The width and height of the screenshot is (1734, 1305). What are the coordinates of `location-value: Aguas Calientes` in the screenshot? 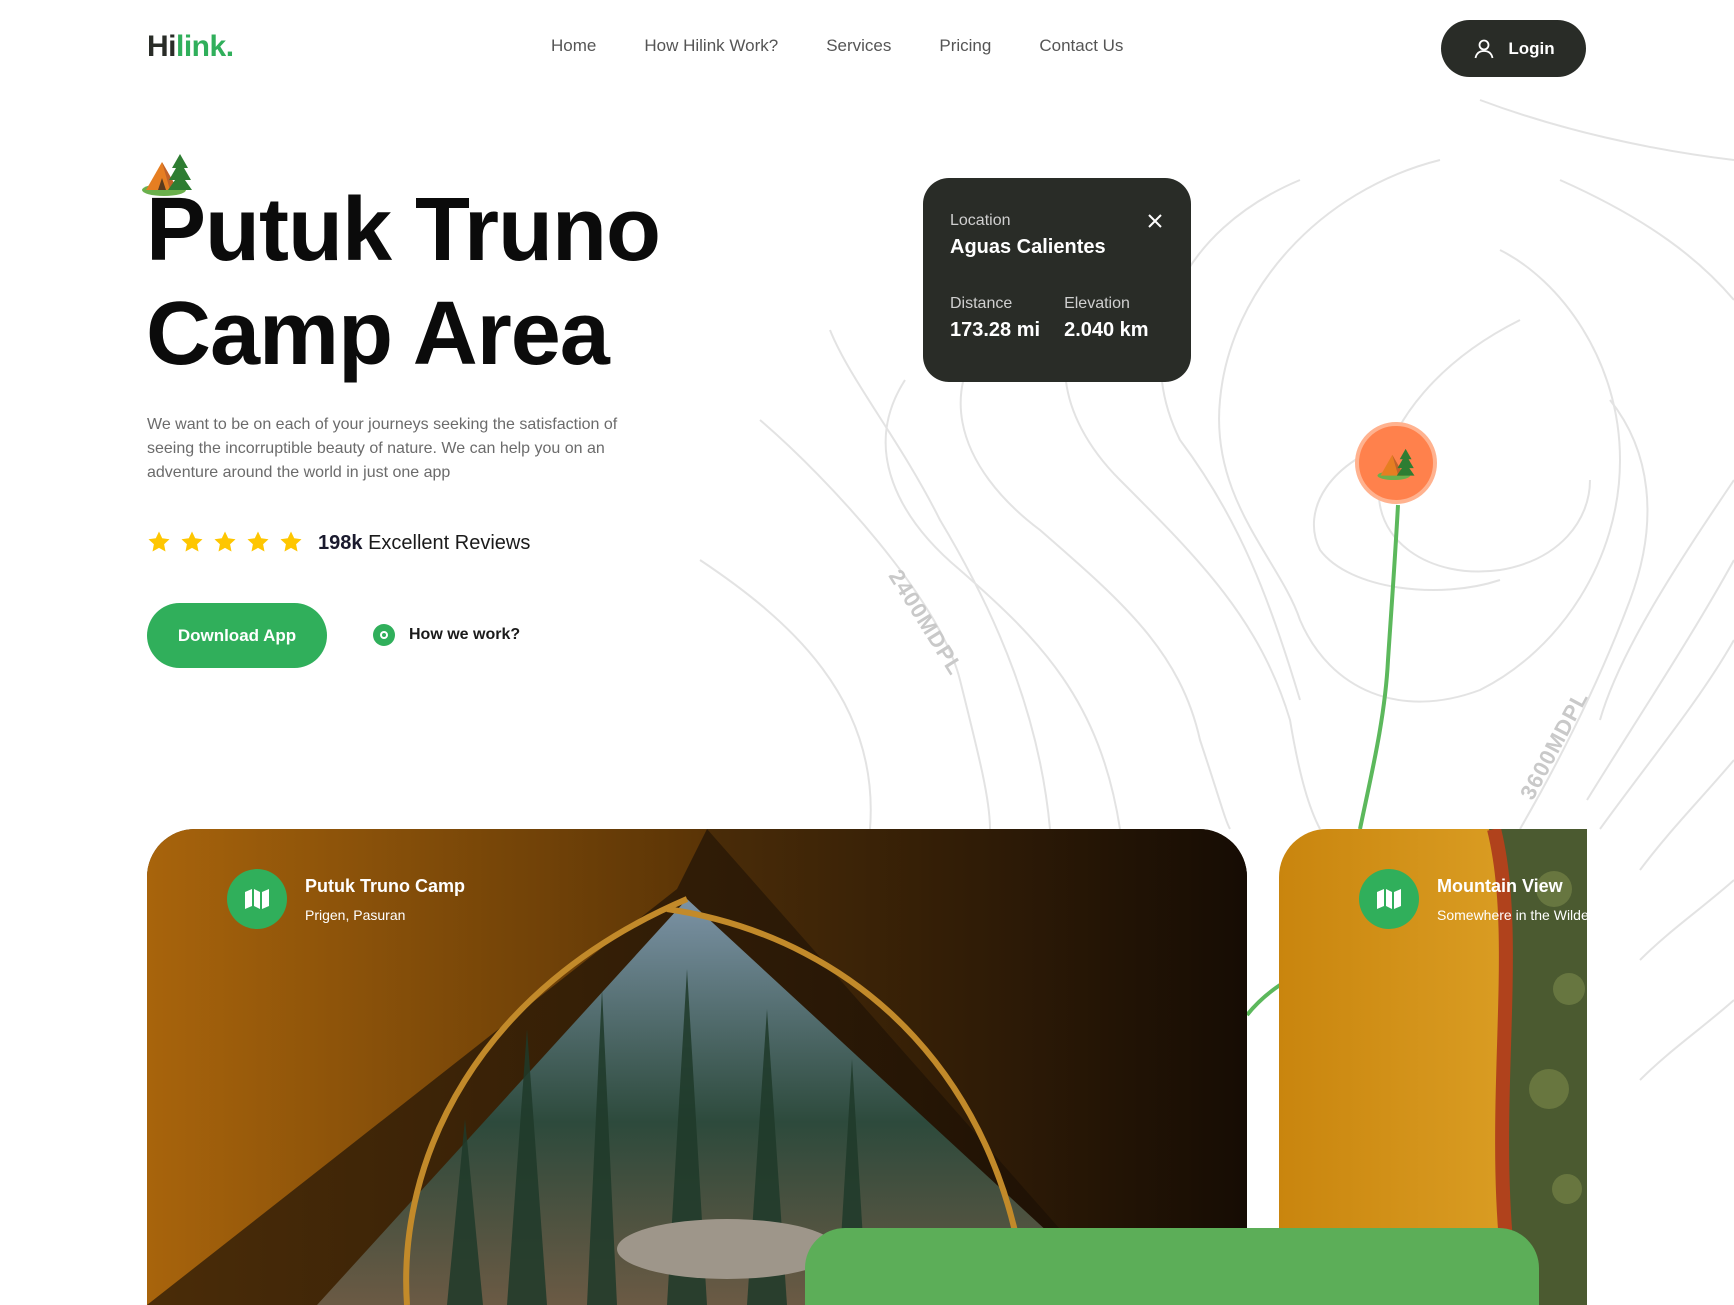 It's located at (1028, 247).